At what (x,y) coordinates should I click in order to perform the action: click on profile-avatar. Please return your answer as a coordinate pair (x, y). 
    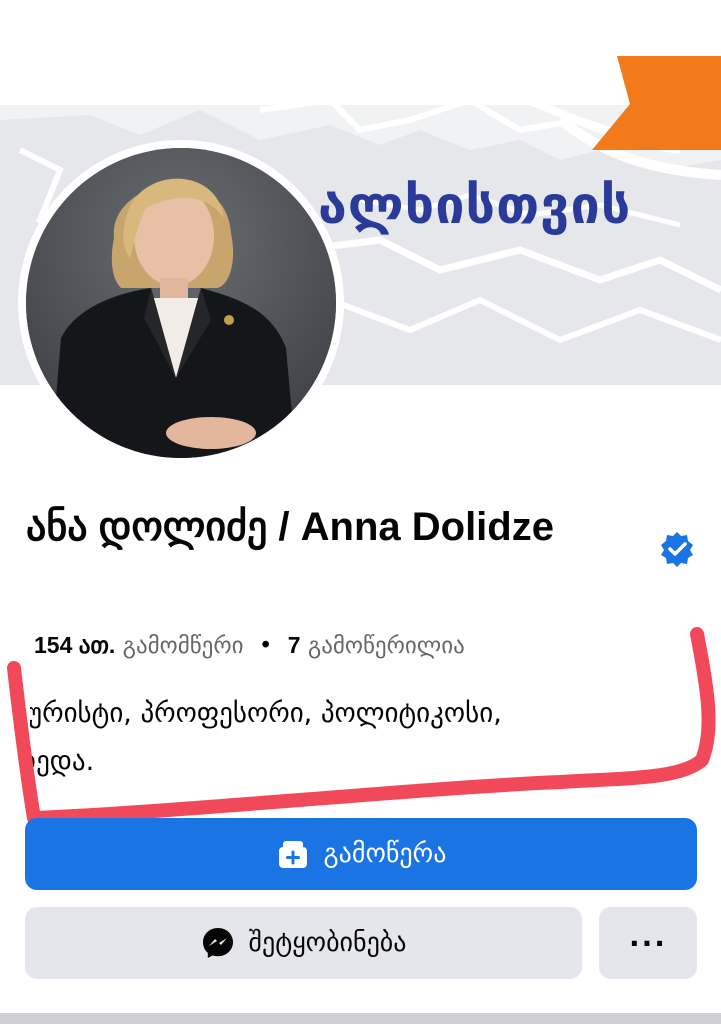
    Looking at the image, I should click on (181, 303).